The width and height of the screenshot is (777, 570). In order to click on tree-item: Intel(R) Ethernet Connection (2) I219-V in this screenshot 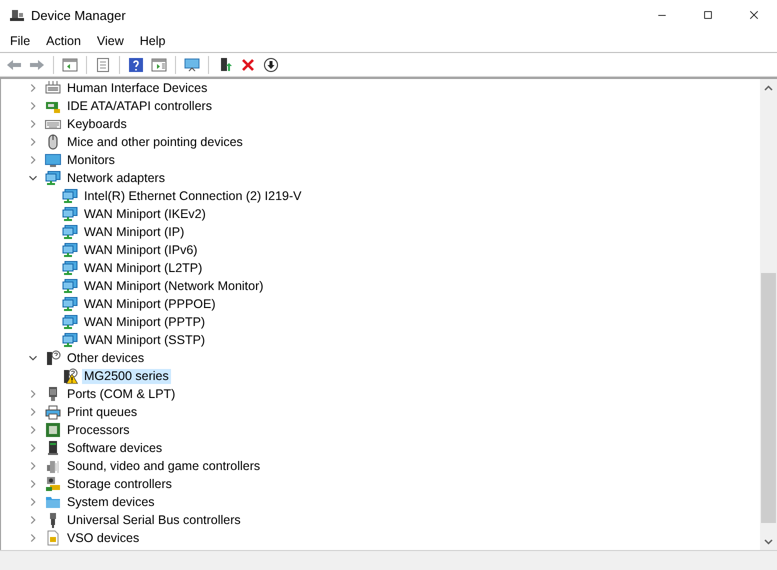, I will do `click(193, 196)`.